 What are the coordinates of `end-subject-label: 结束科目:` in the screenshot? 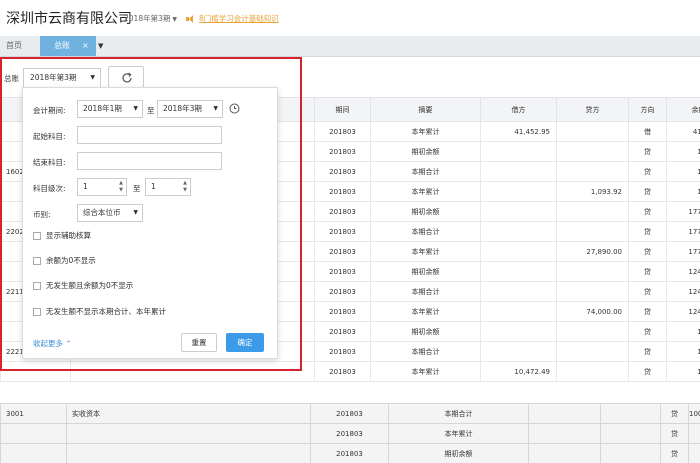 It's located at (49, 162).